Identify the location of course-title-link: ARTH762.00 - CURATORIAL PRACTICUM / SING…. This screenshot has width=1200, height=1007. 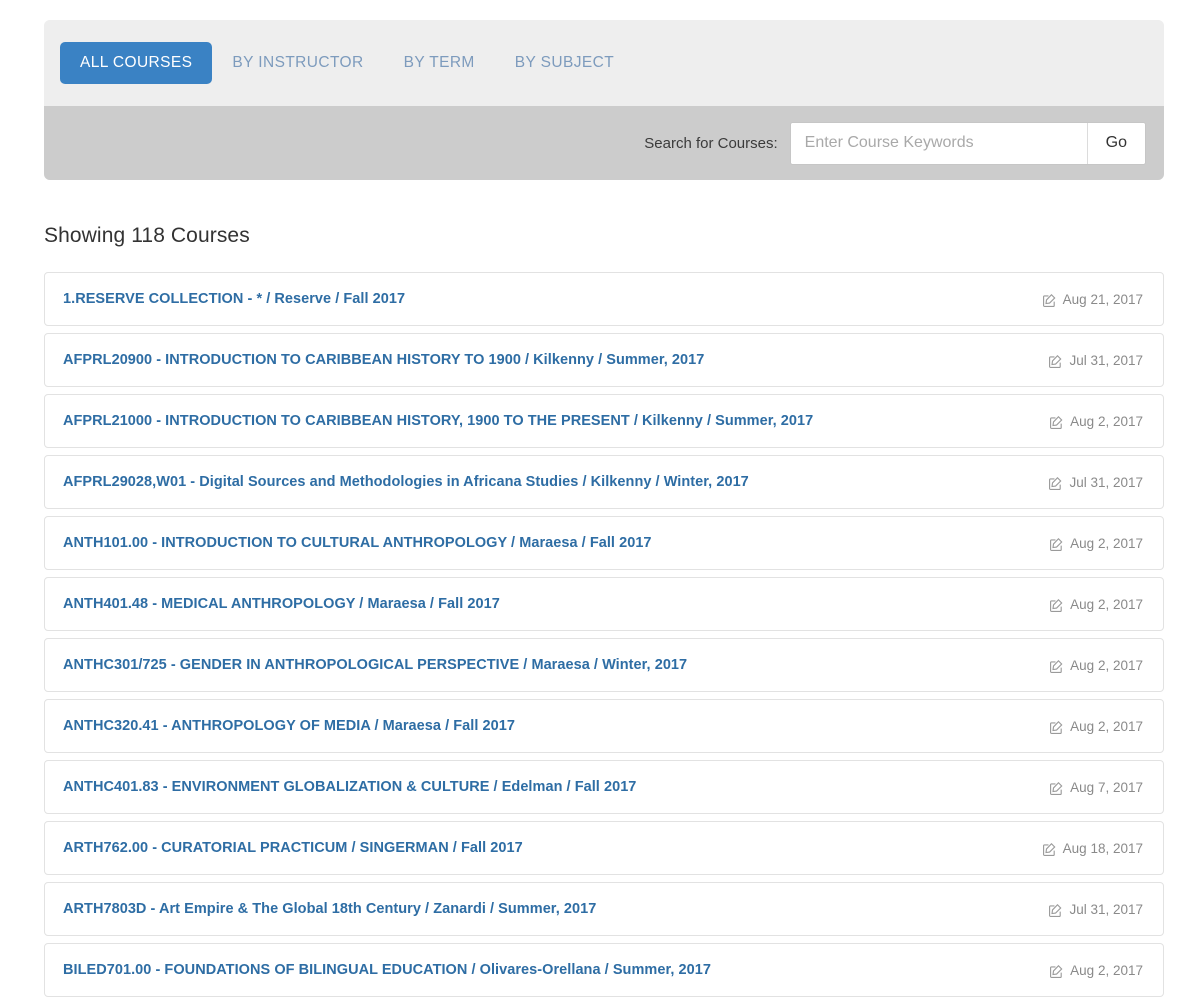
(552, 848).